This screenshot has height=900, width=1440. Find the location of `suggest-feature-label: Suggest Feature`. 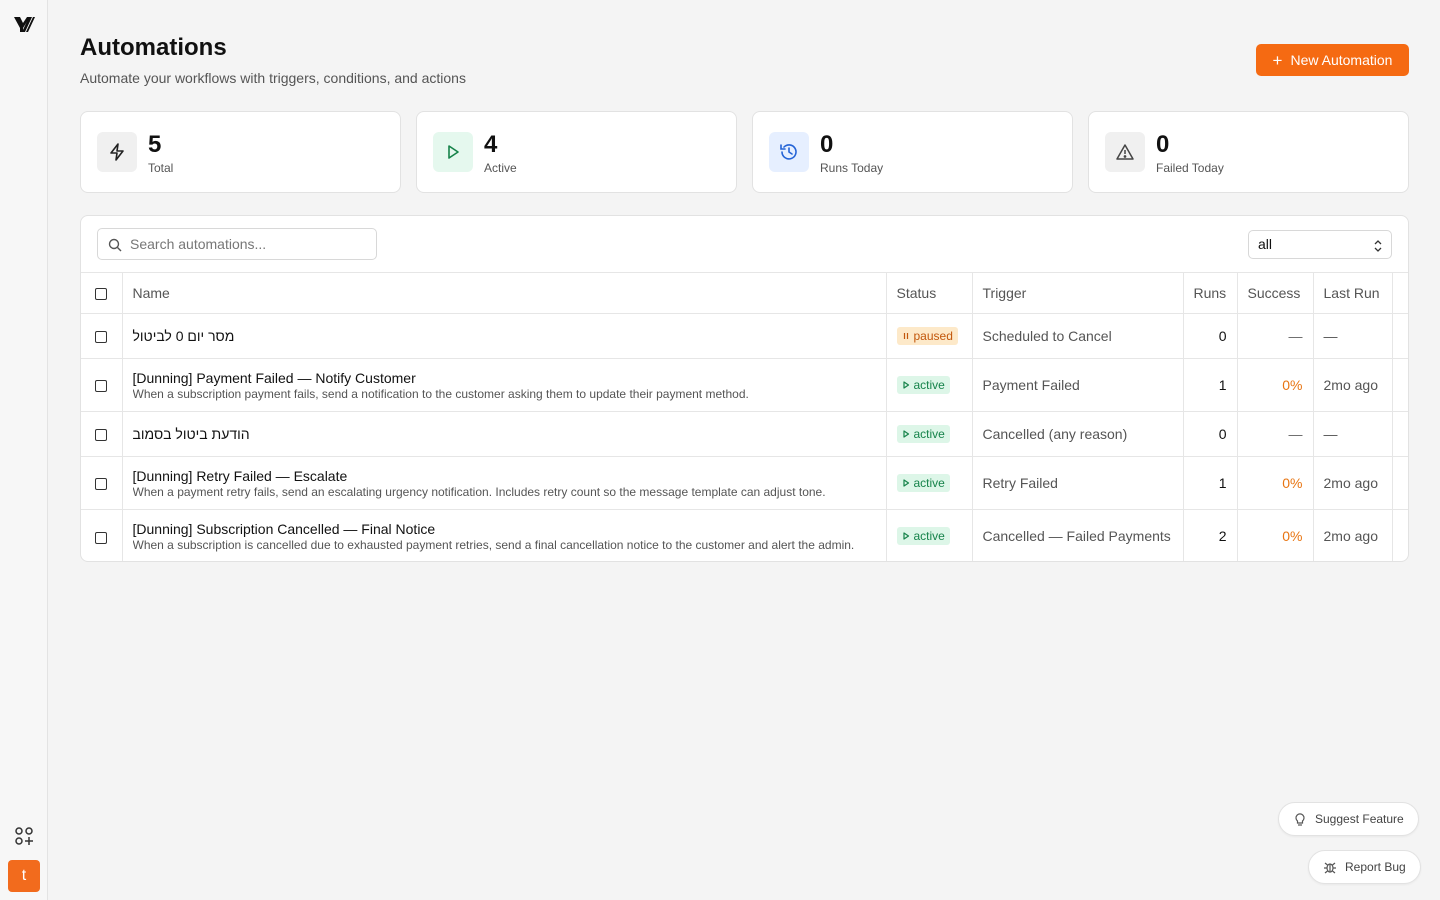

suggest-feature-label: Suggest Feature is located at coordinates (1359, 819).